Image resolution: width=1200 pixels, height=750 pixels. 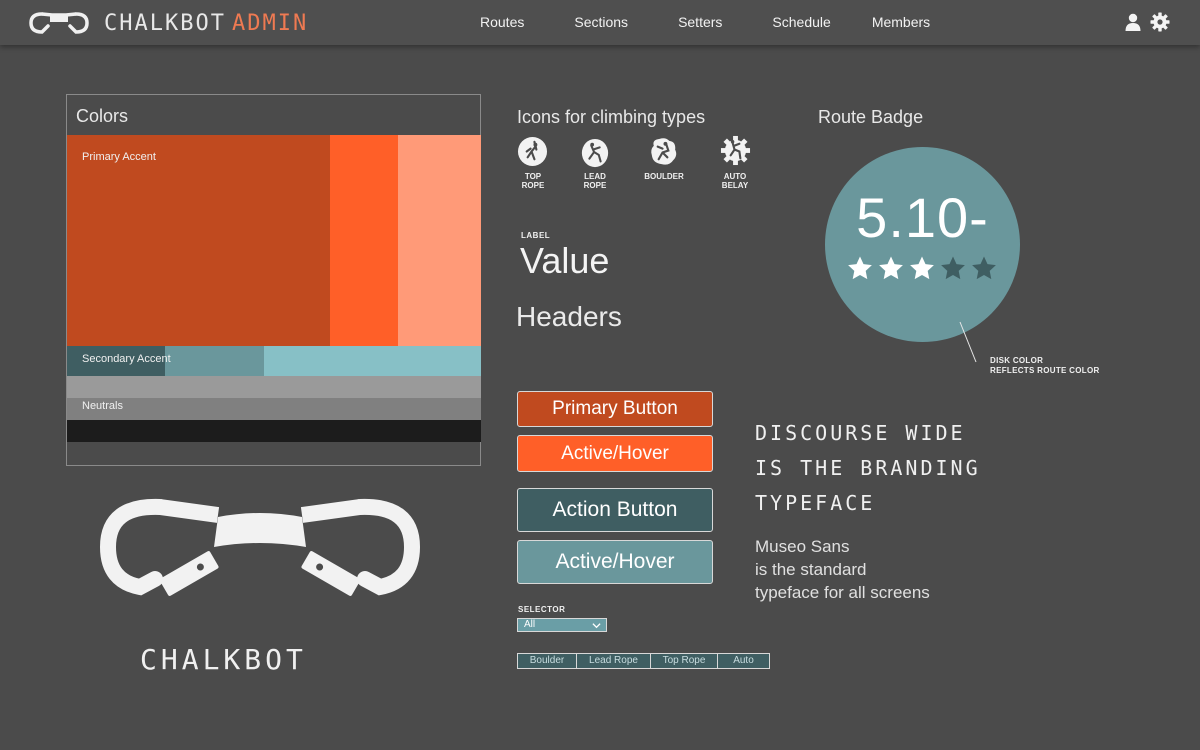 What do you see at coordinates (102, 116) in the screenshot?
I see `colors-title: Colors` at bounding box center [102, 116].